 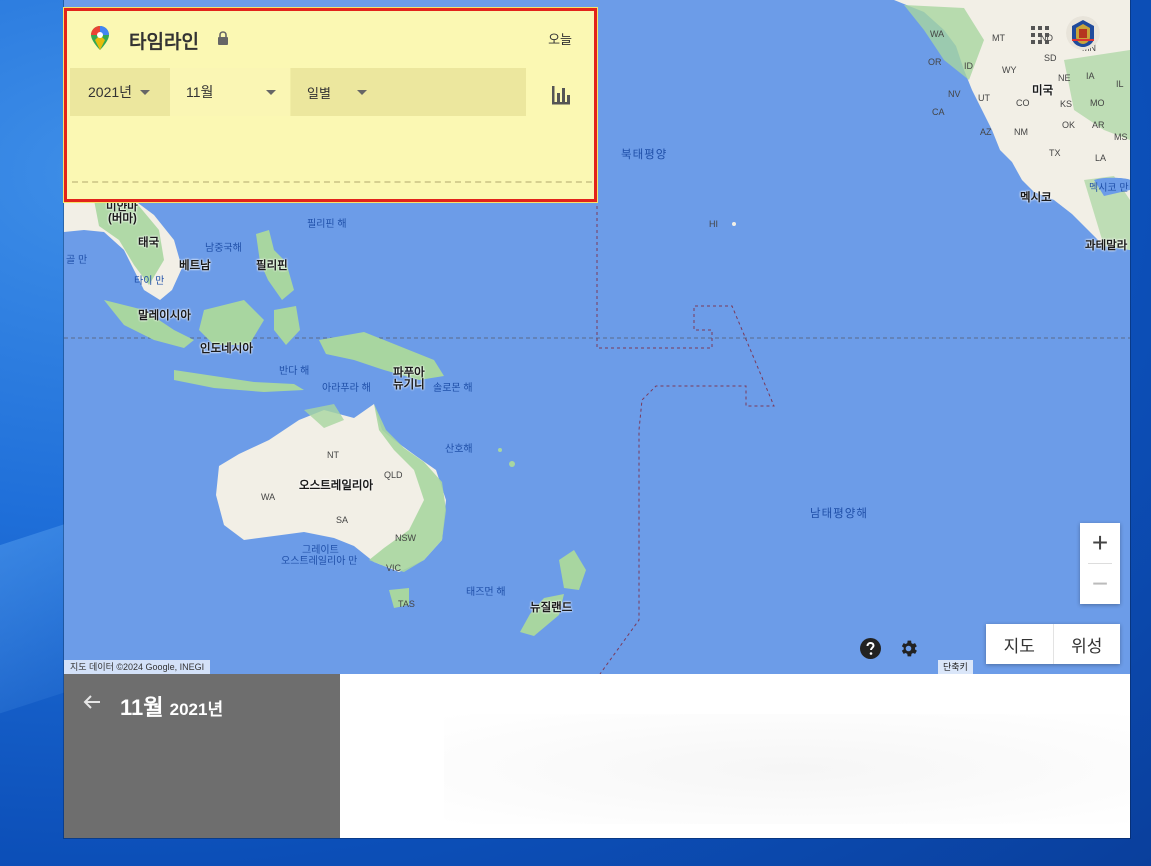 I want to click on map-type-satellite-button: 위성, so click(x=1087, y=644).